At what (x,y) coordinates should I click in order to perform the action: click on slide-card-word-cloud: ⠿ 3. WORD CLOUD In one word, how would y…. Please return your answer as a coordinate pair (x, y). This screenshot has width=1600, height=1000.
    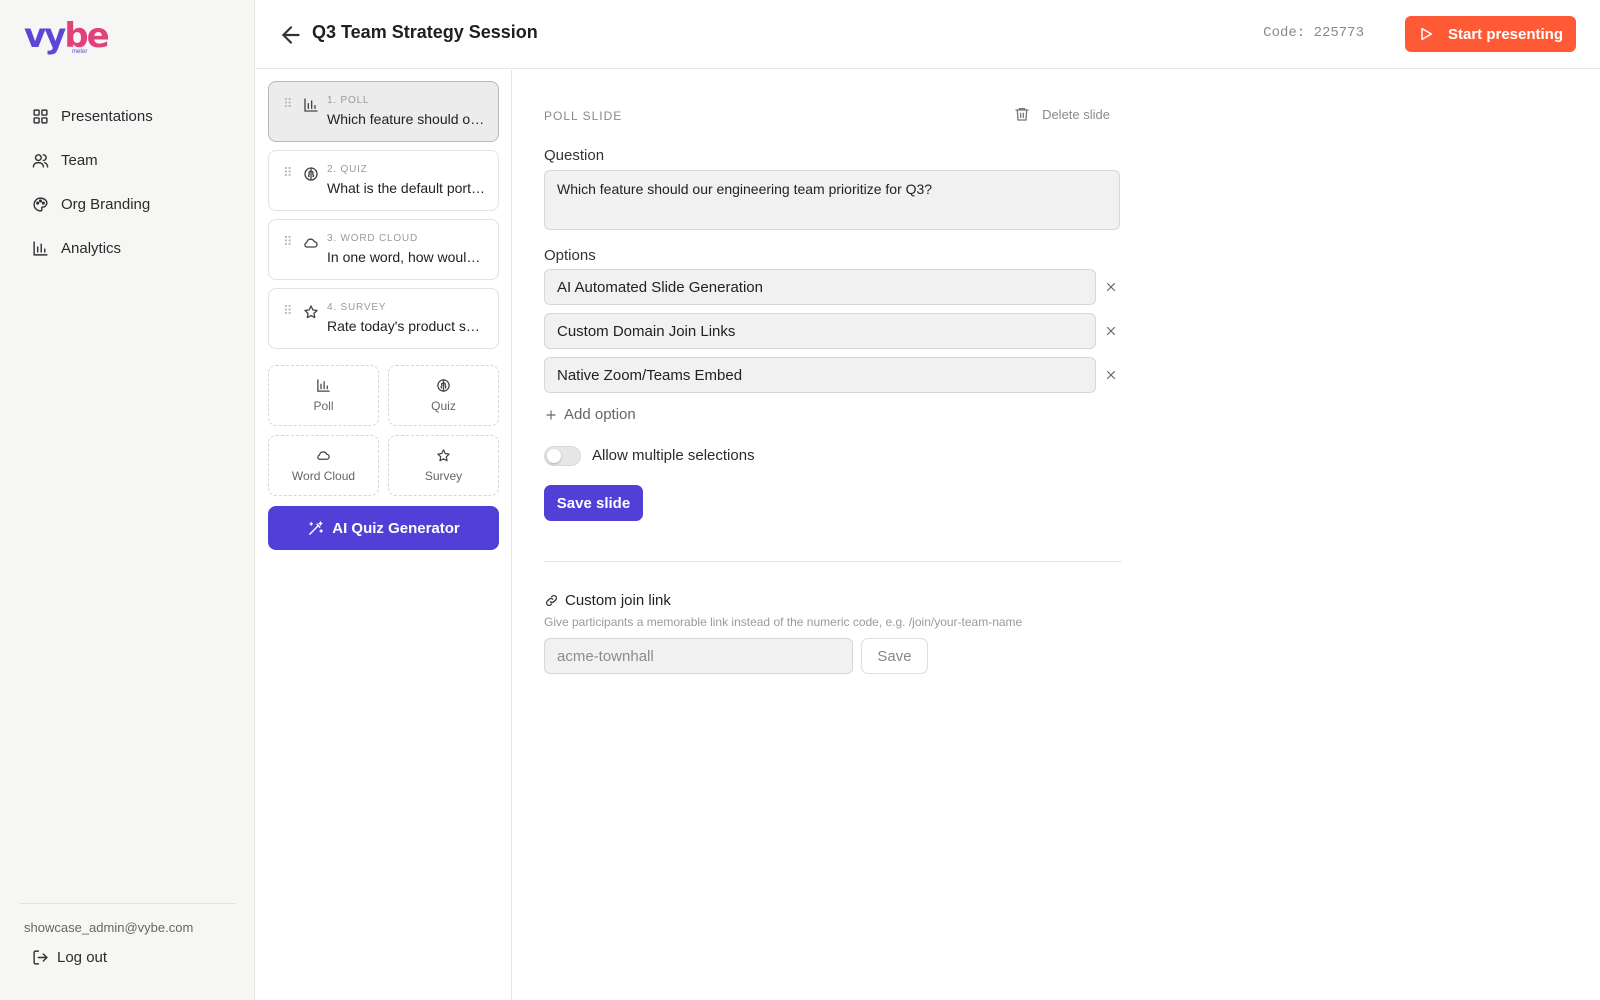
    Looking at the image, I should click on (383, 249).